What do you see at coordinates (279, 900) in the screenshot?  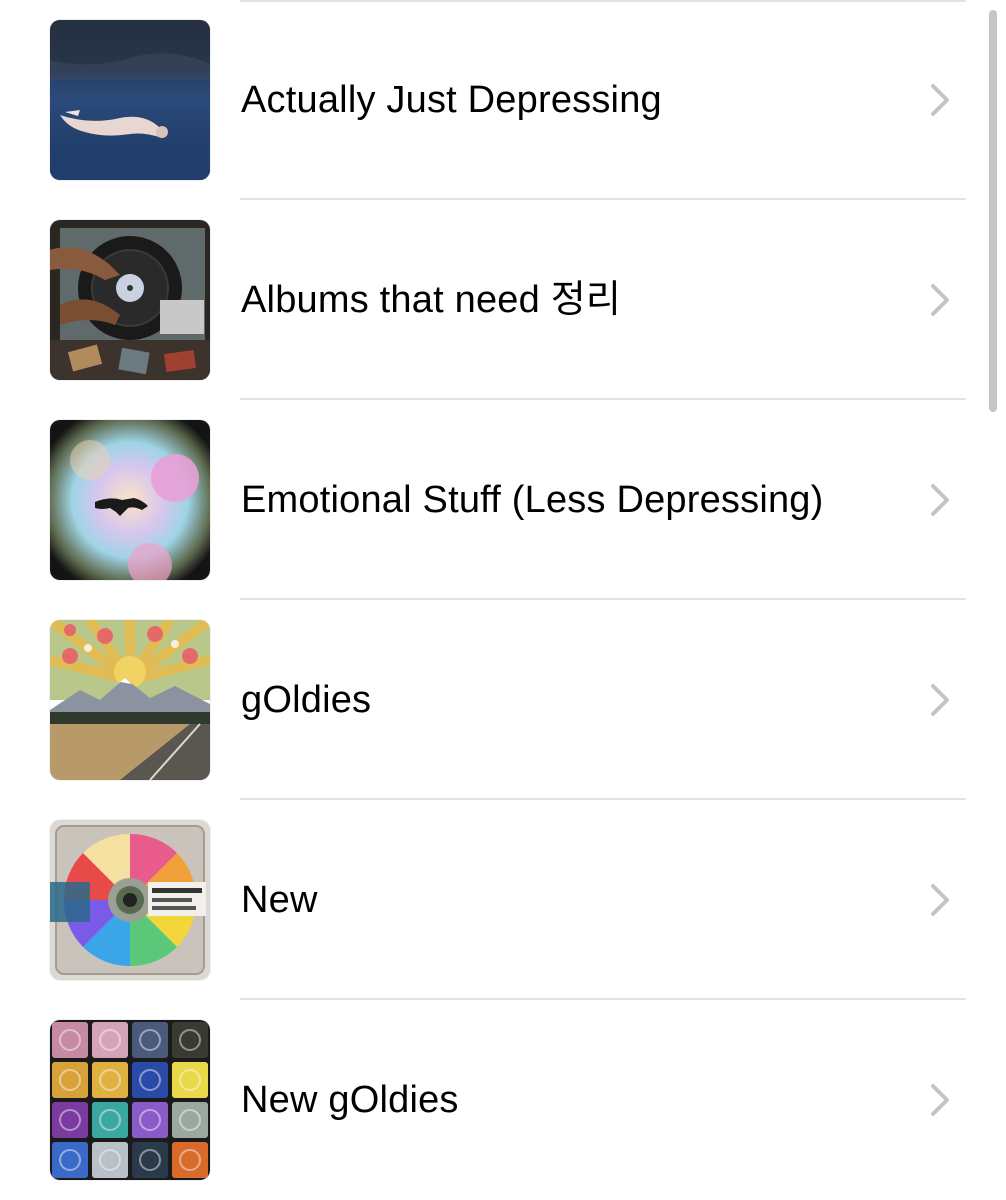 I see `playlist-title: New` at bounding box center [279, 900].